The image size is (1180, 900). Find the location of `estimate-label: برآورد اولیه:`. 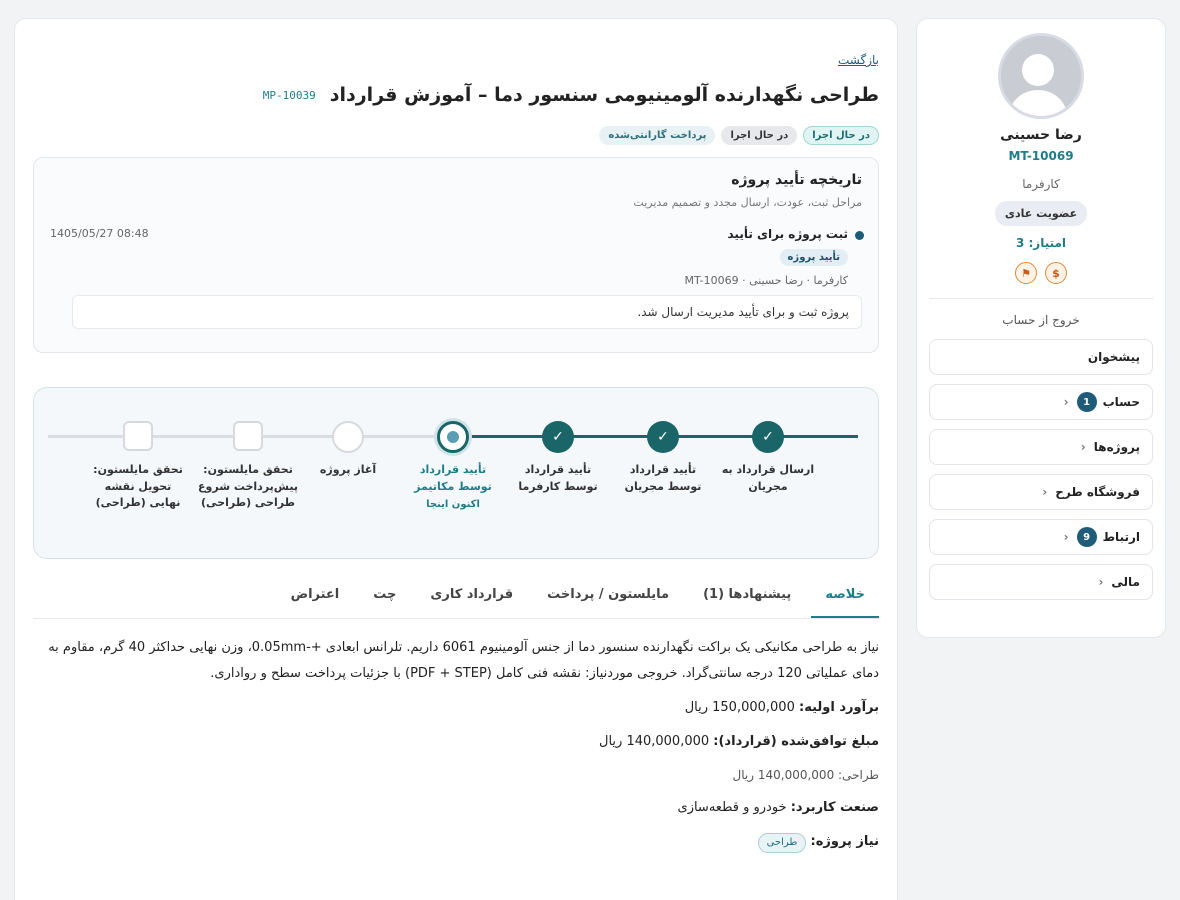

estimate-label: برآورد اولیه: is located at coordinates (839, 707).